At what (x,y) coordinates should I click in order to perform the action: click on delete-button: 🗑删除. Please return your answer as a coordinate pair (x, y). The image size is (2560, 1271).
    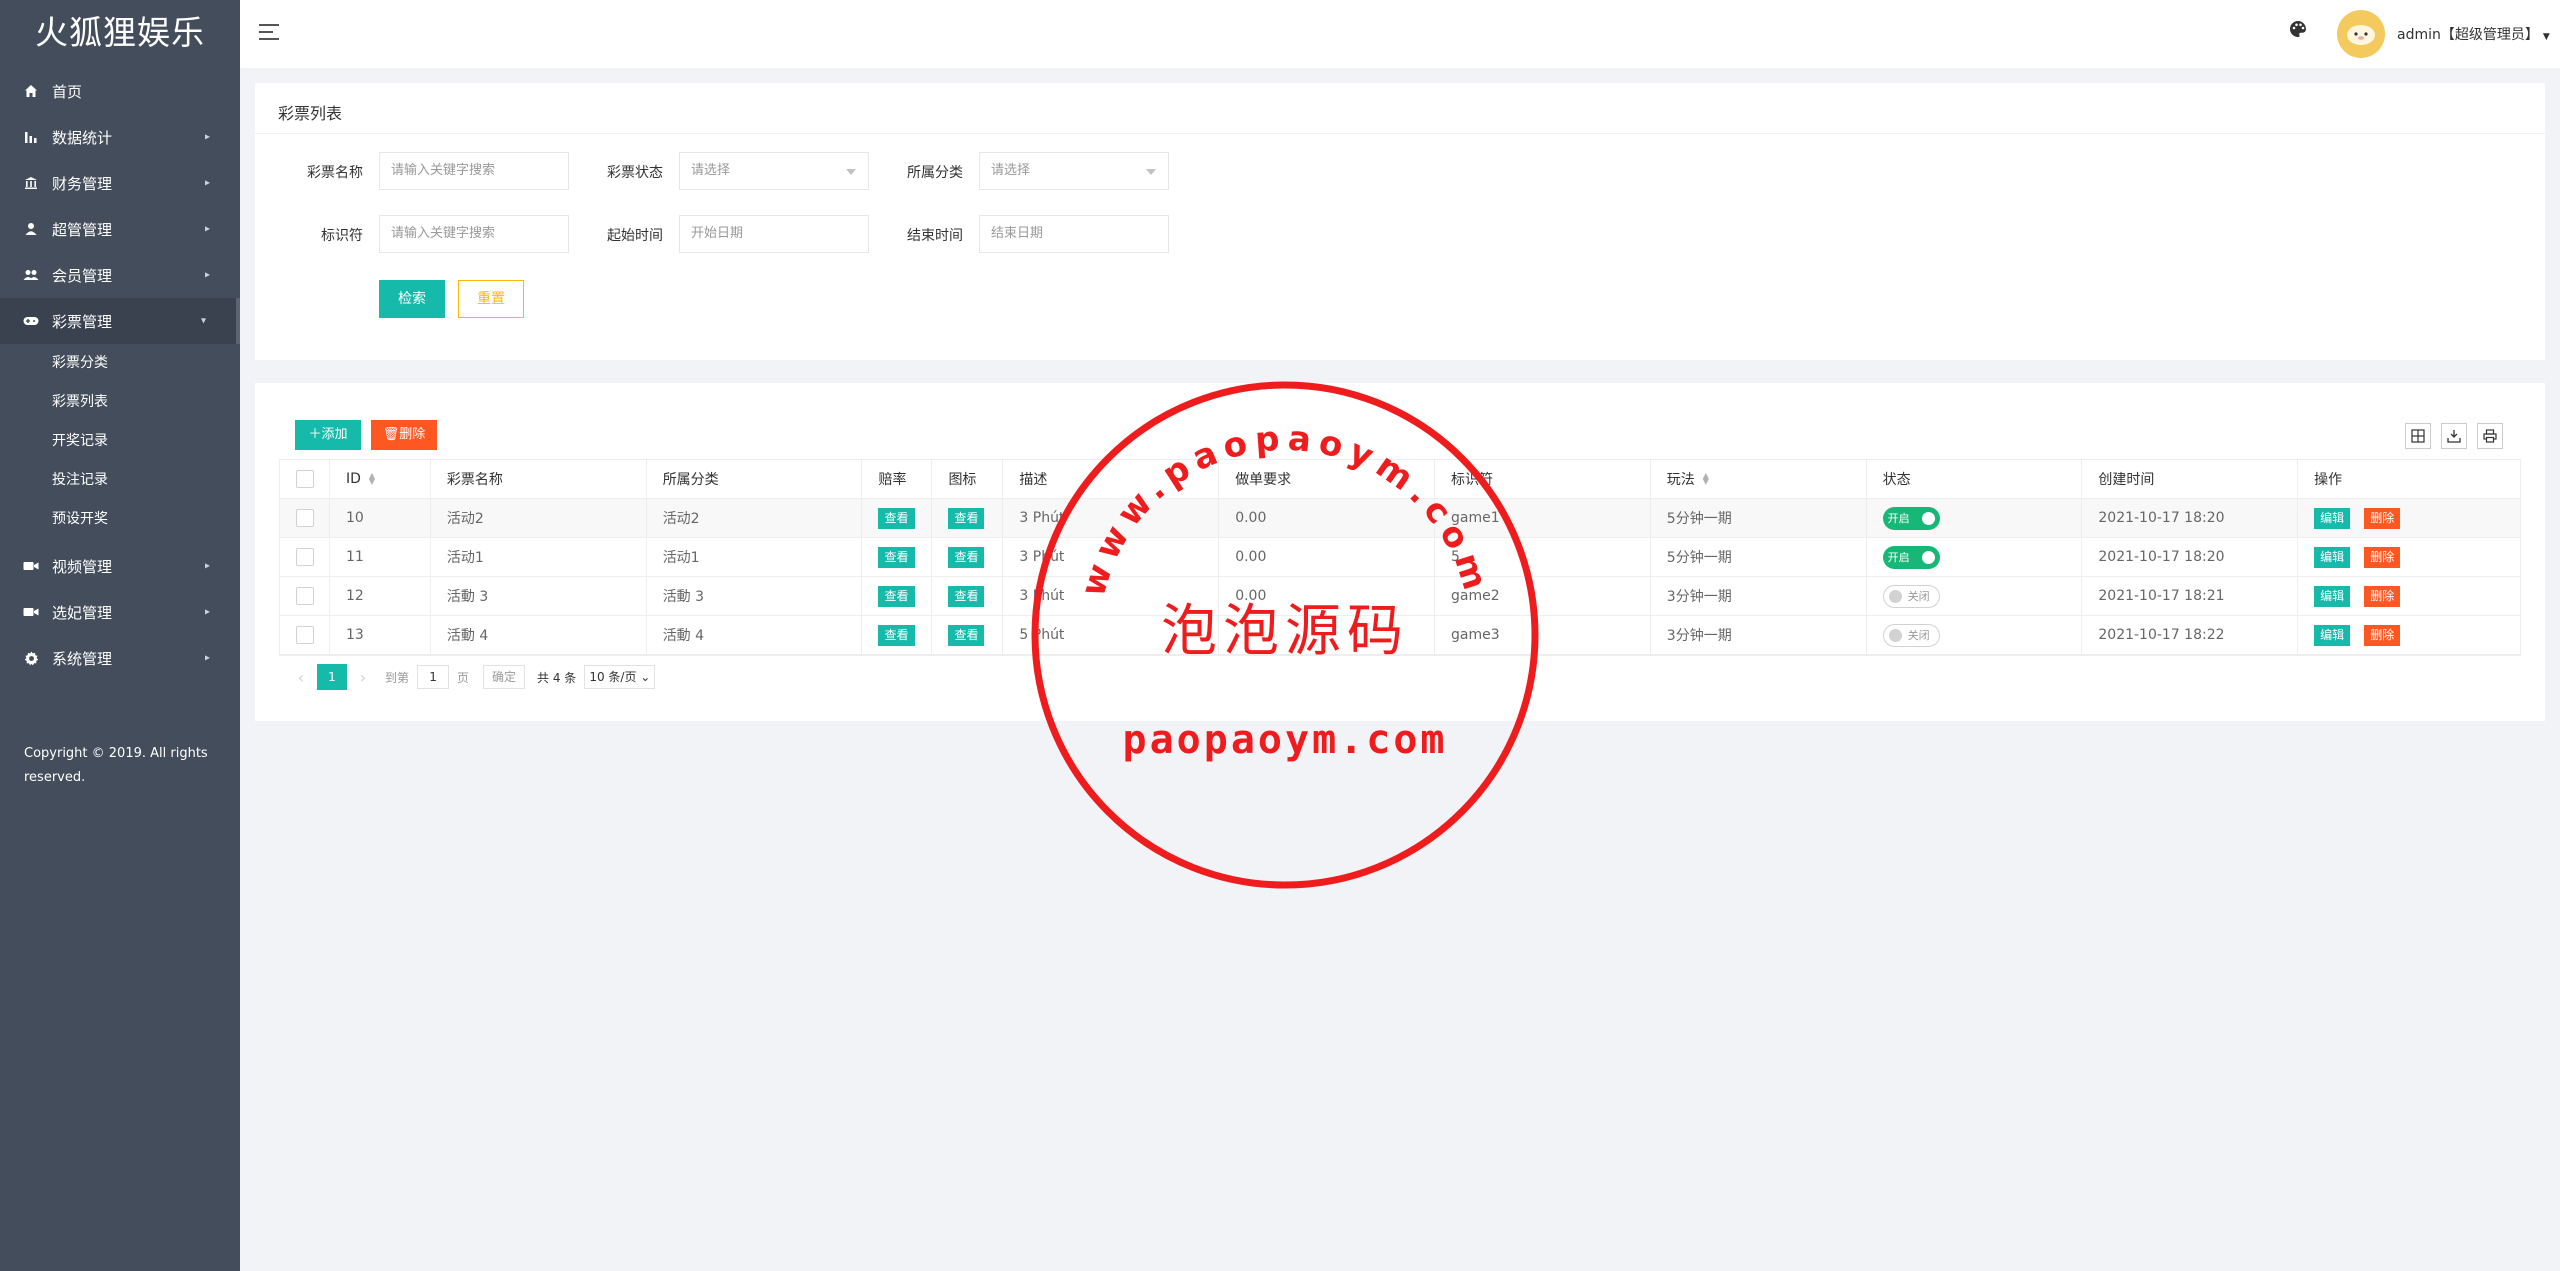
    Looking at the image, I should click on (404, 435).